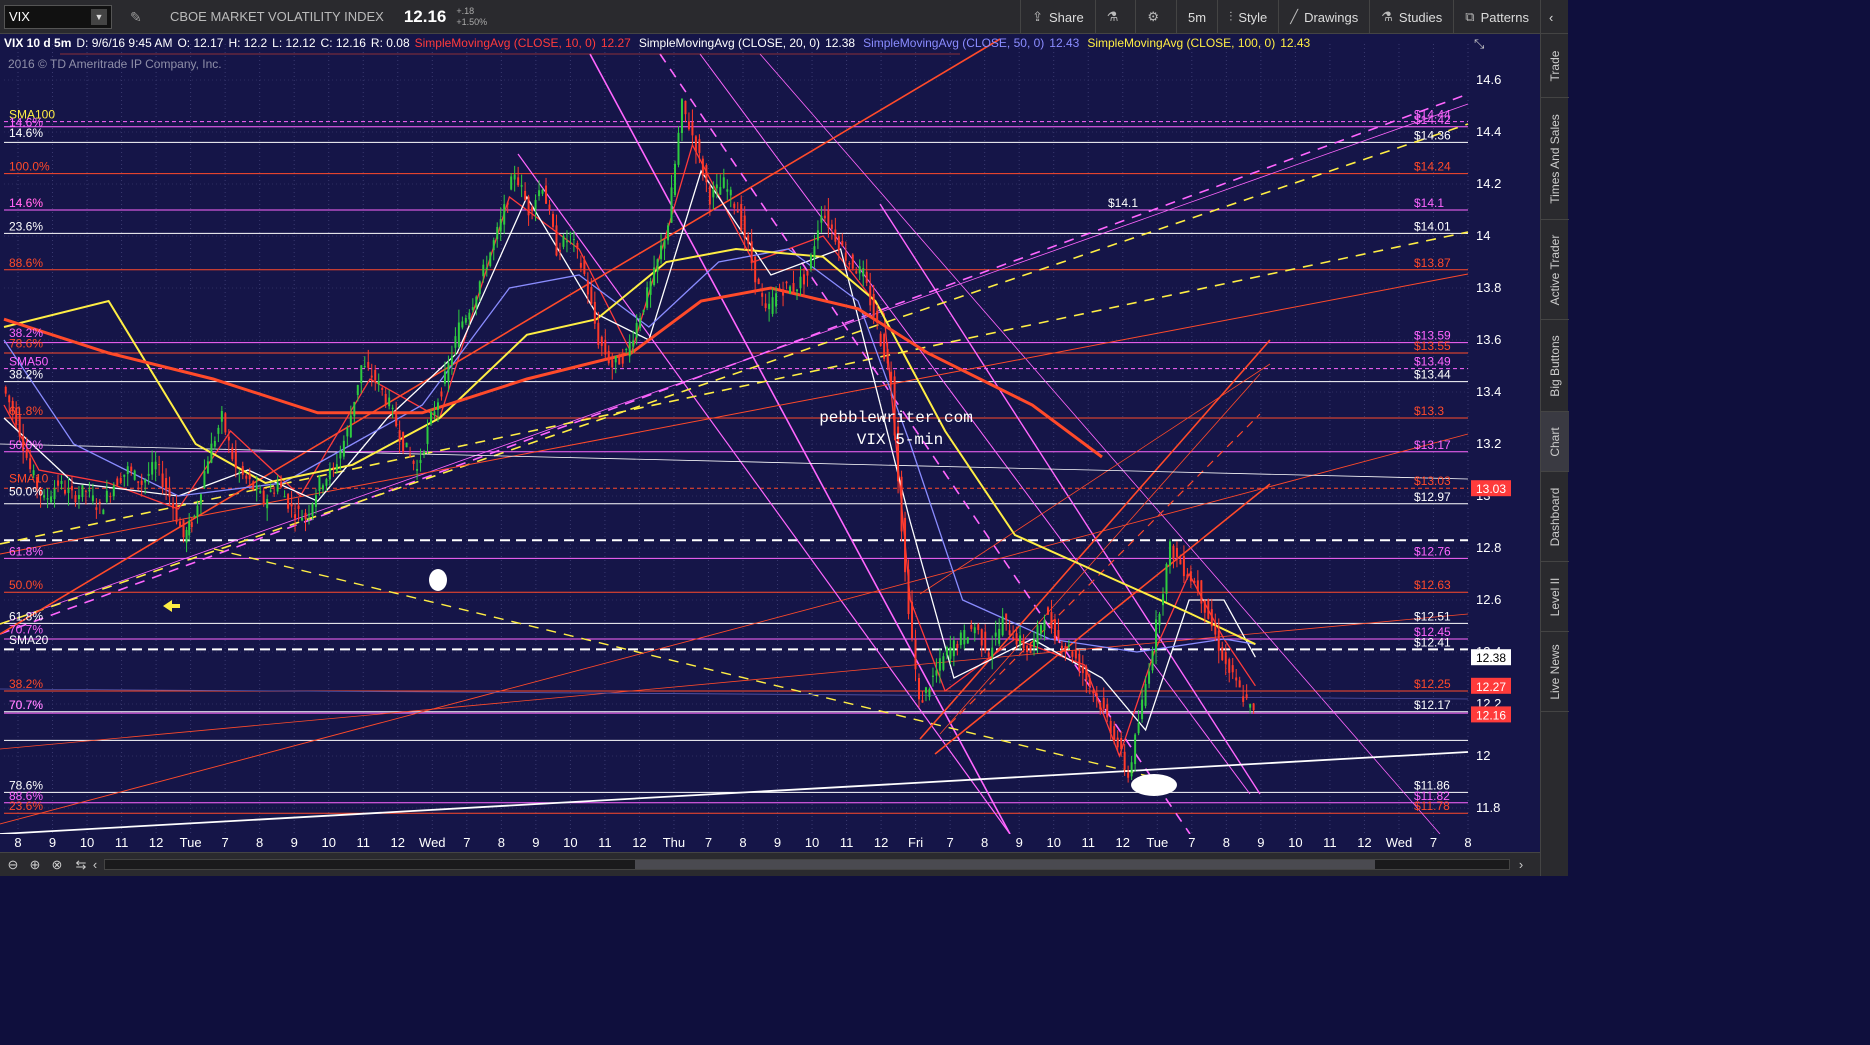 The width and height of the screenshot is (1870, 1045). I want to click on flask-button: ⚗, so click(1115, 17).